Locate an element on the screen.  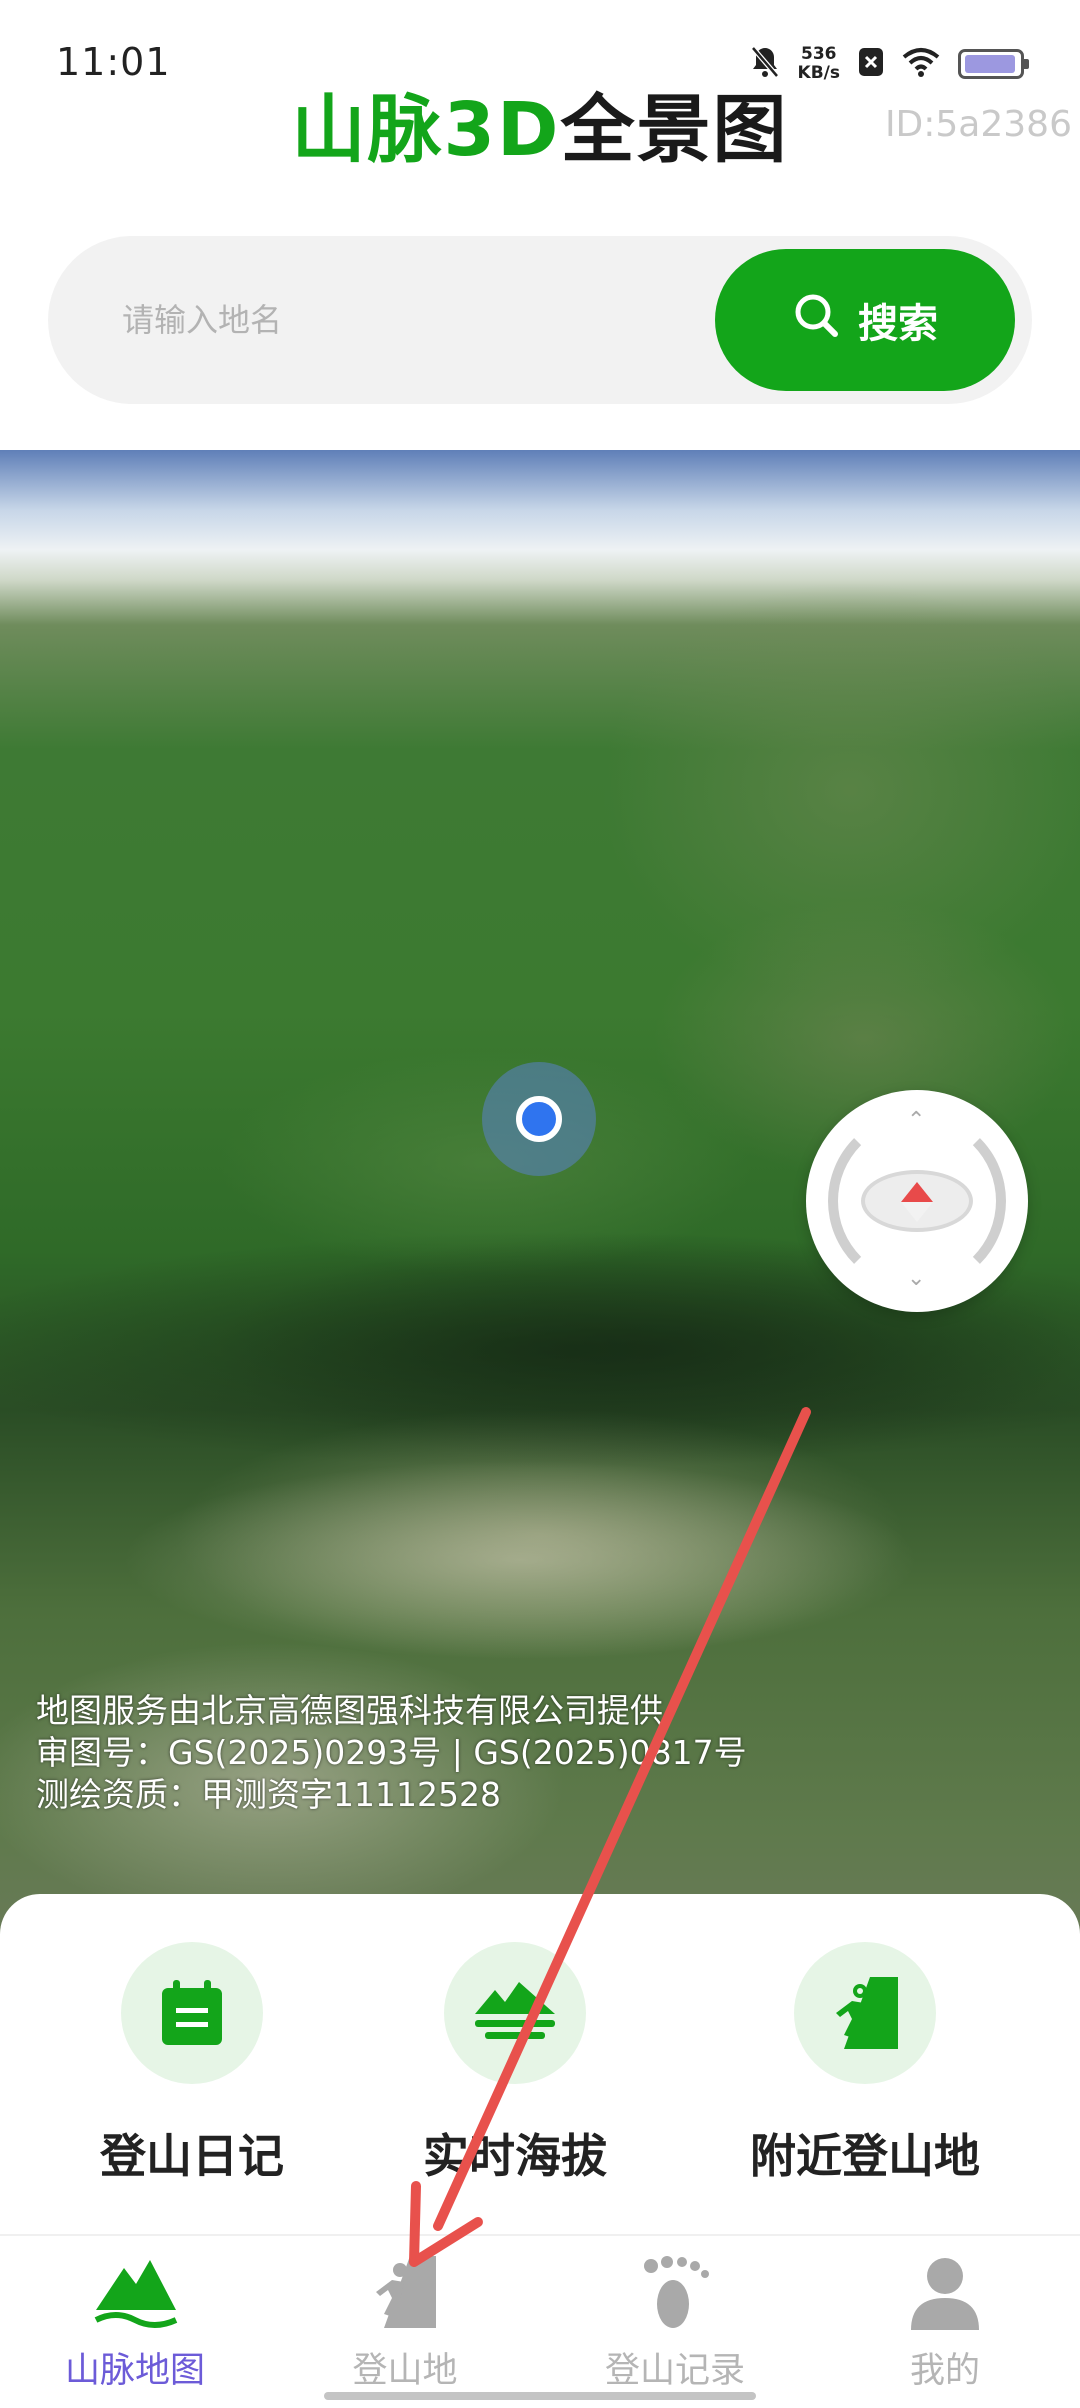
tab-label: 我的 is located at coordinates (944, 2371).